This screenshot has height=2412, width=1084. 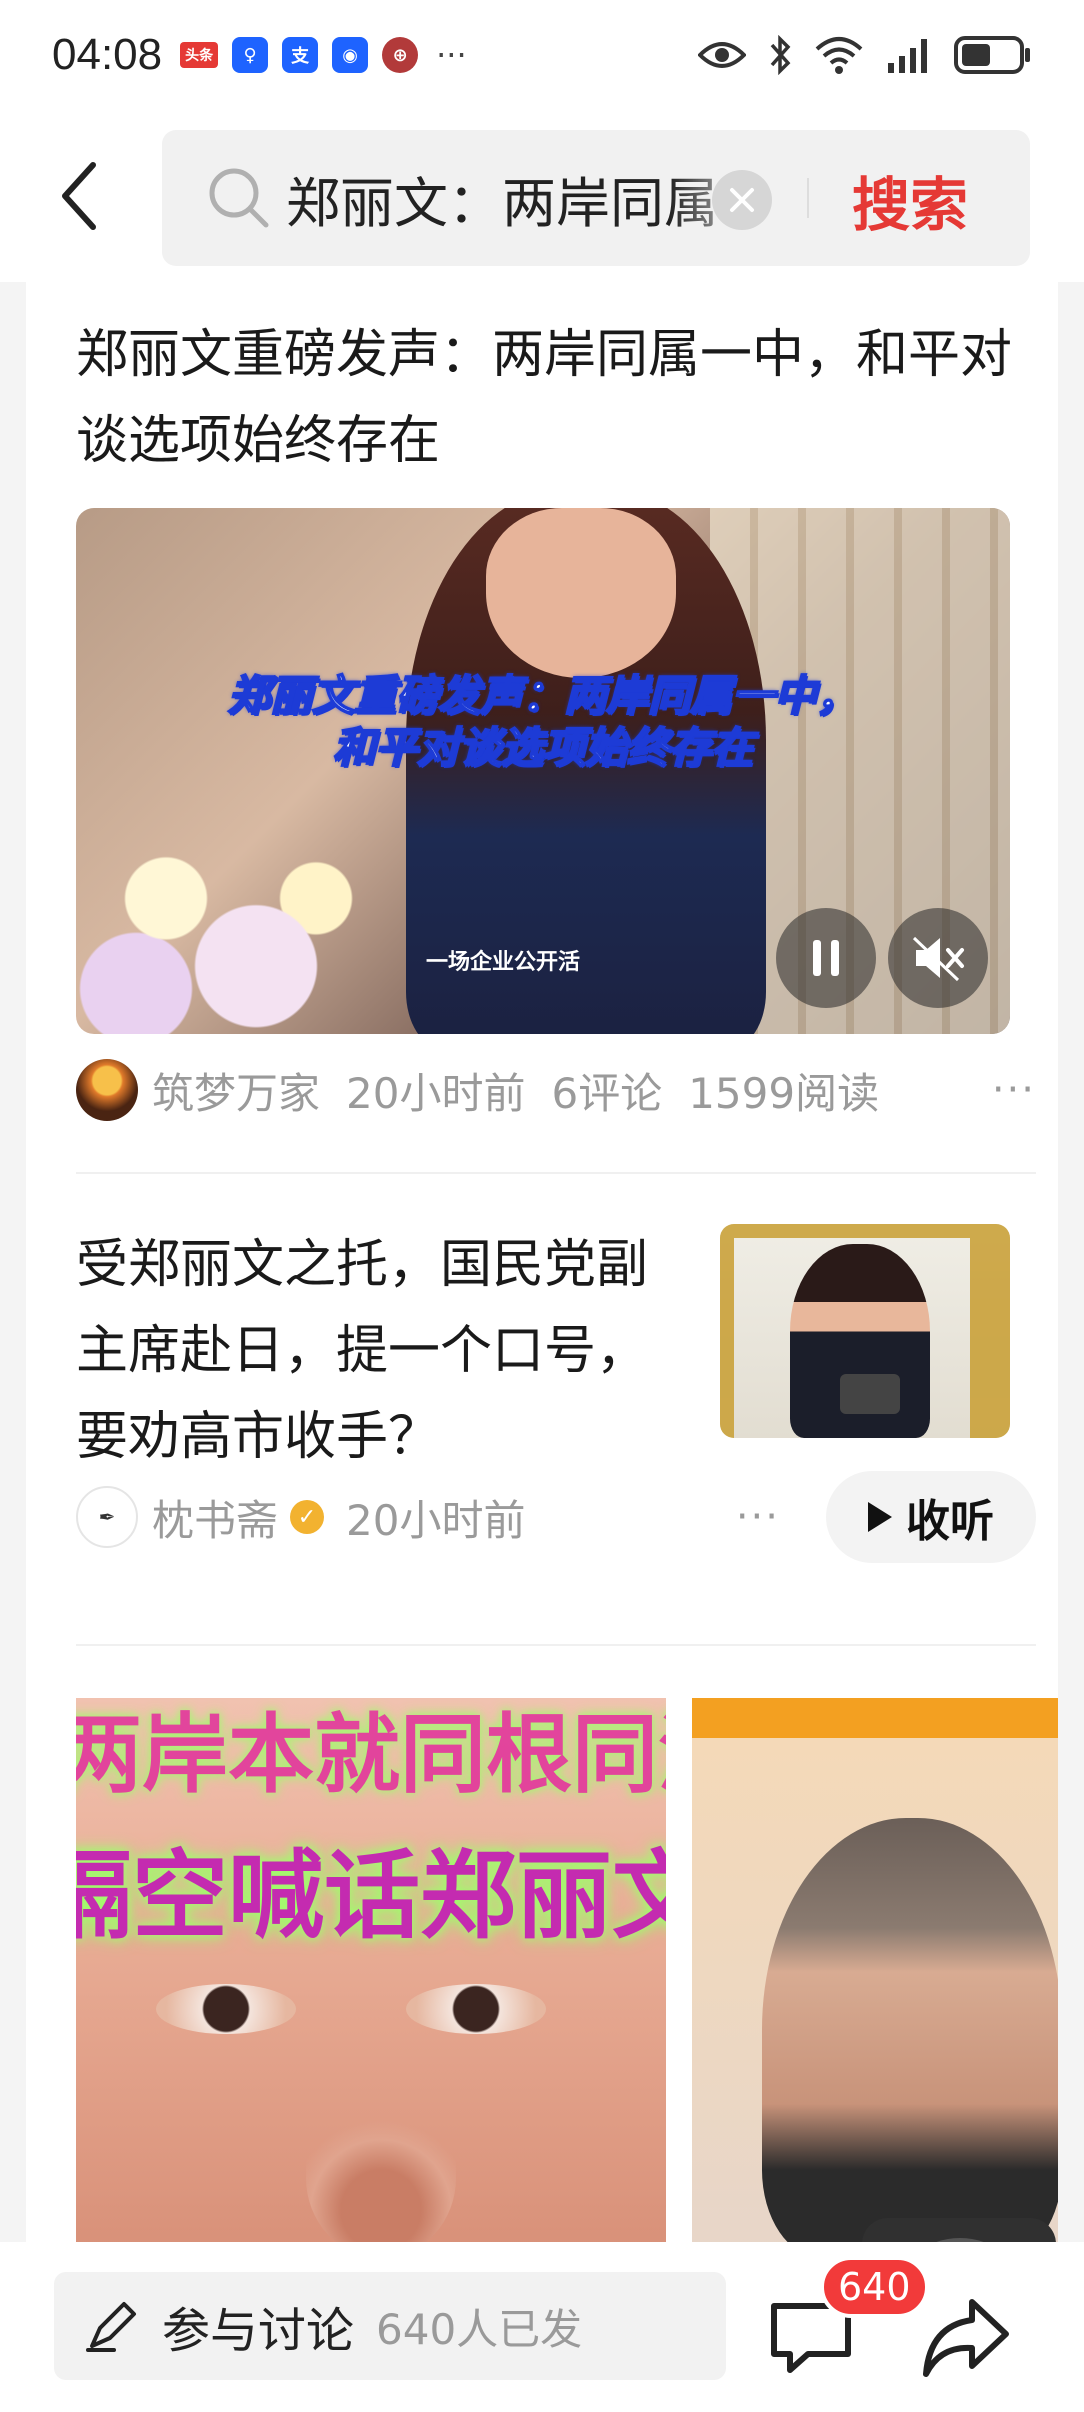 I want to click on thumbnail-nose, so click(x=381, y=2170).